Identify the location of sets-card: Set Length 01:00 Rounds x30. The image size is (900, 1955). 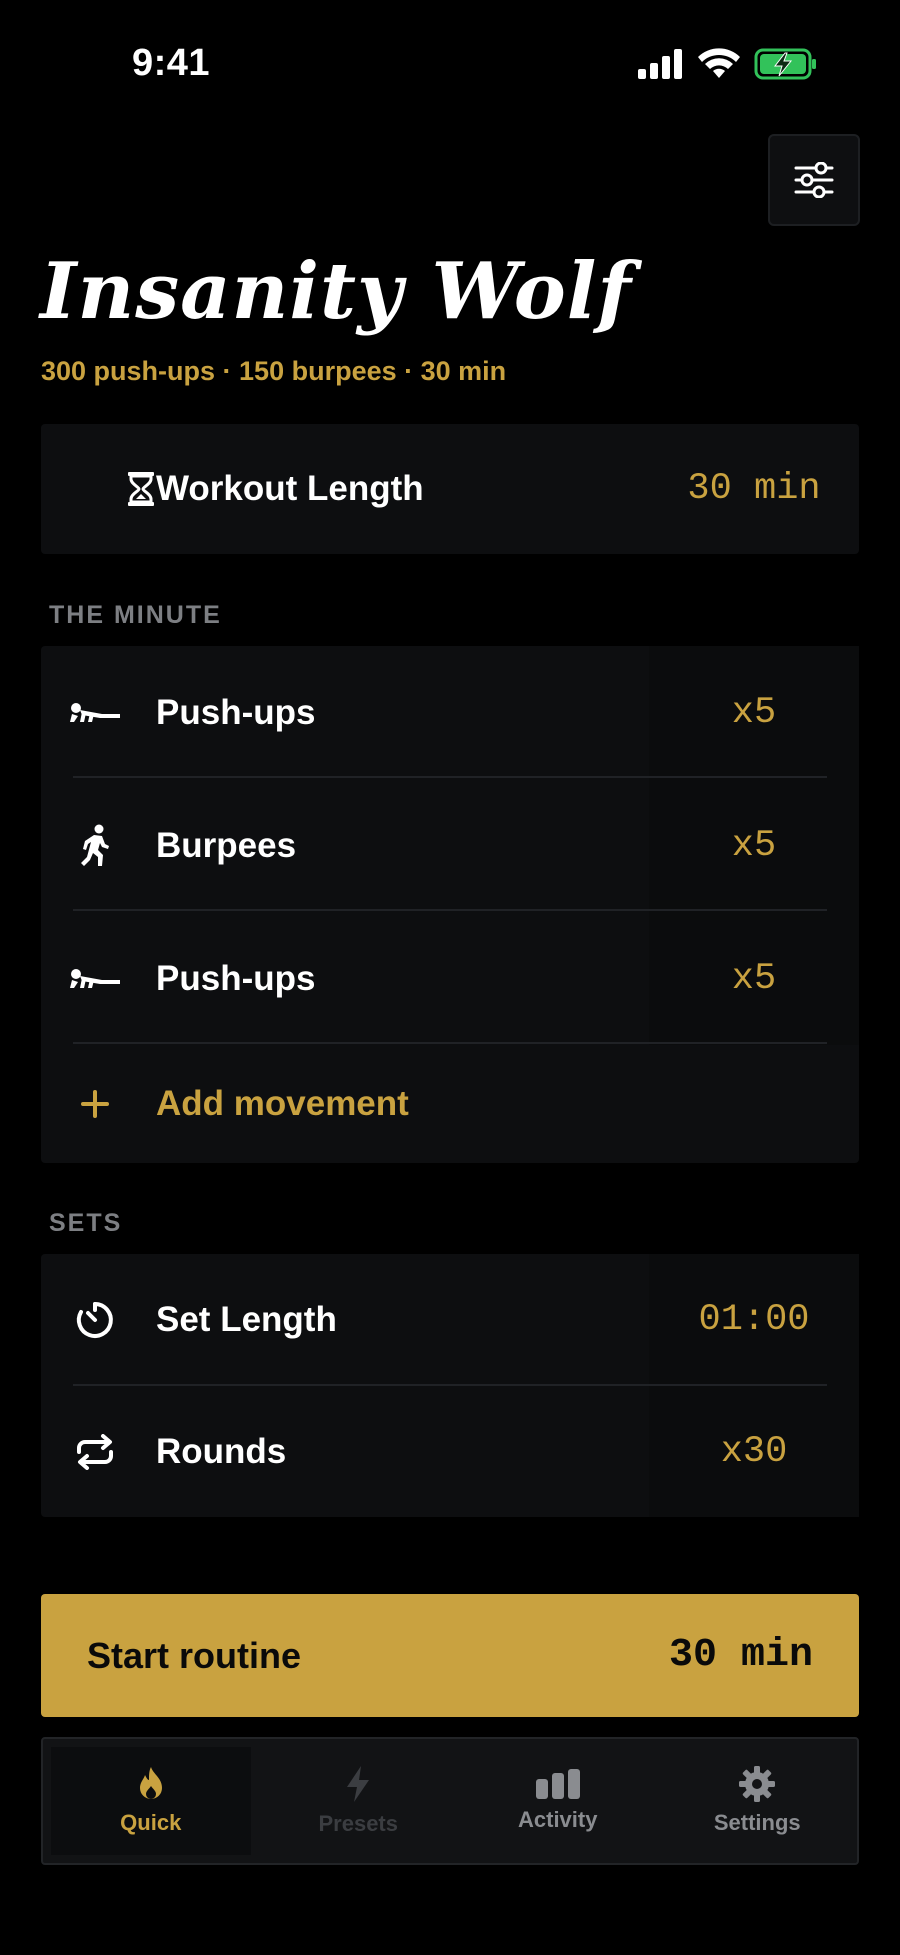
(450, 1385).